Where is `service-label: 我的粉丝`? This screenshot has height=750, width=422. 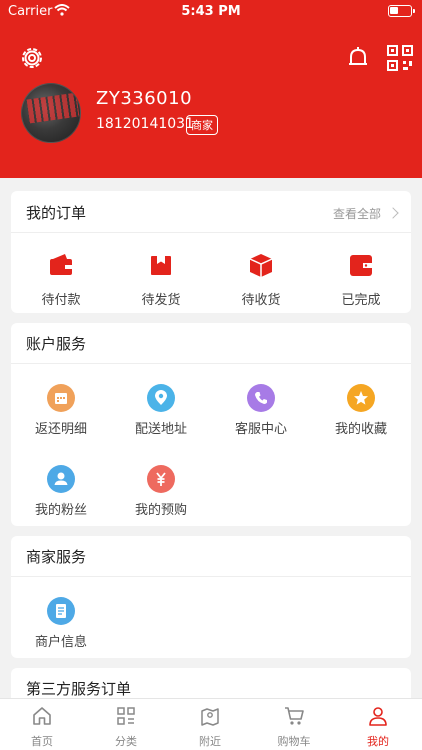
service-label: 我的粉丝 is located at coordinates (60, 510).